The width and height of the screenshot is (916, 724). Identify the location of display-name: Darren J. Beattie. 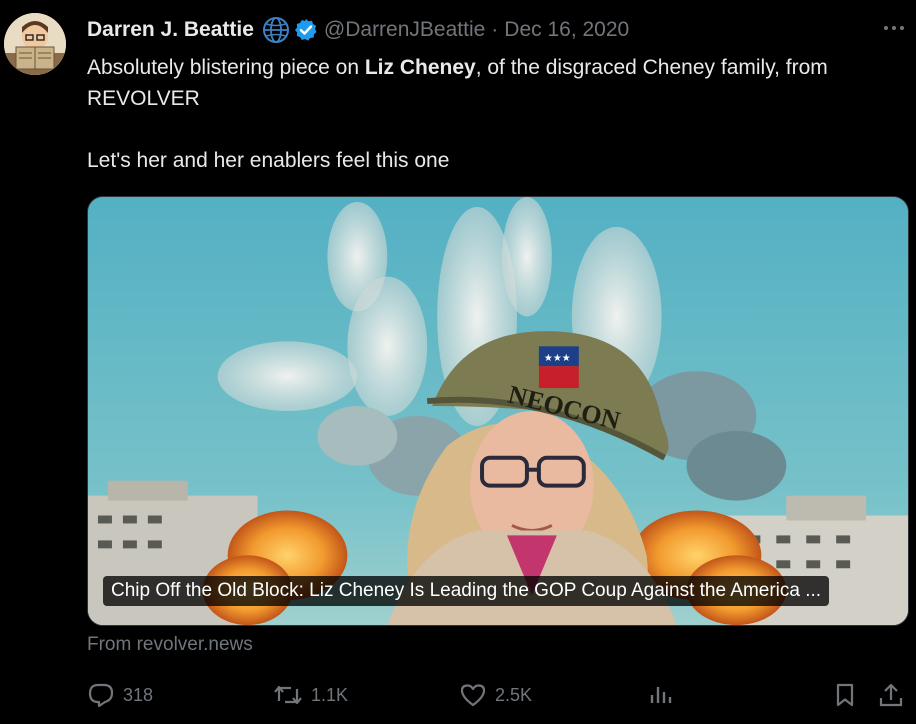
(170, 30).